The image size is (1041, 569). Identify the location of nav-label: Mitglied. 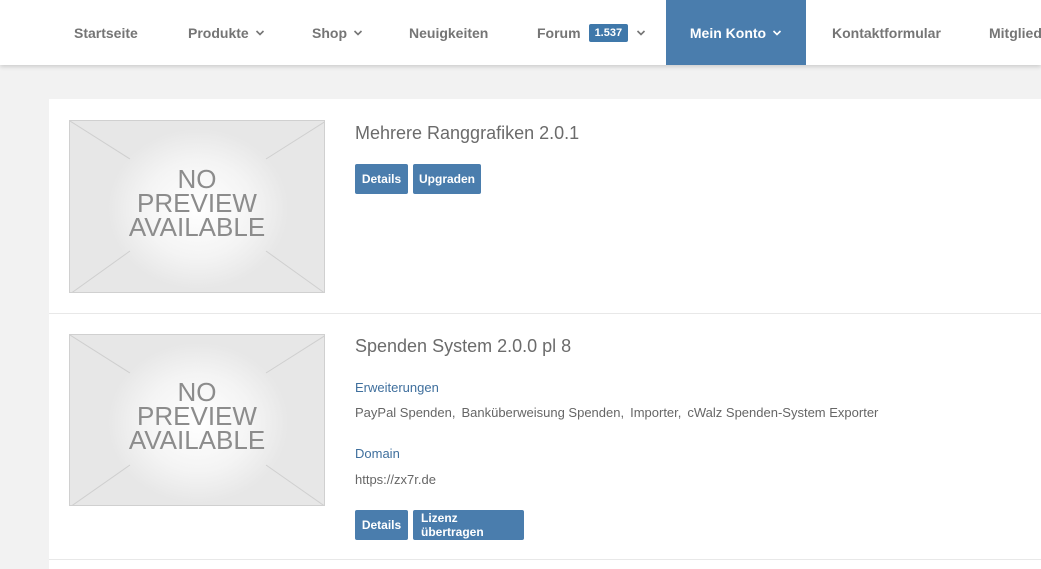
(1015, 32).